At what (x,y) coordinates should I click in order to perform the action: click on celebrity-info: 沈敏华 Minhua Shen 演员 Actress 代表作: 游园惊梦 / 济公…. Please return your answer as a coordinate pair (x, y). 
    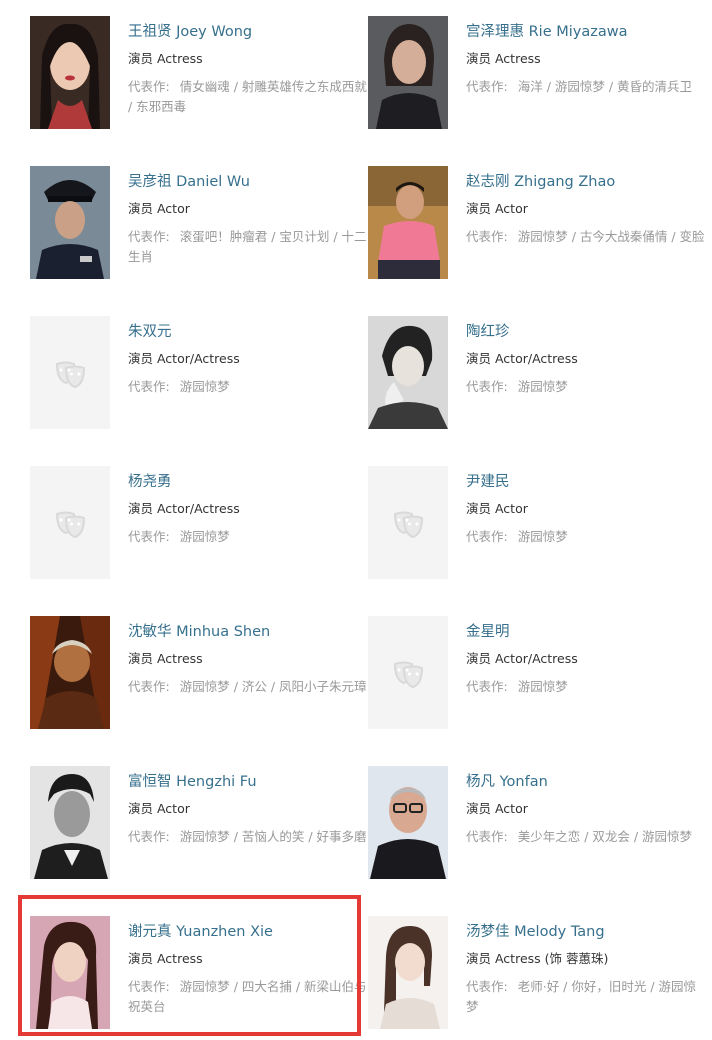
    Looking at the image, I should click on (248, 659).